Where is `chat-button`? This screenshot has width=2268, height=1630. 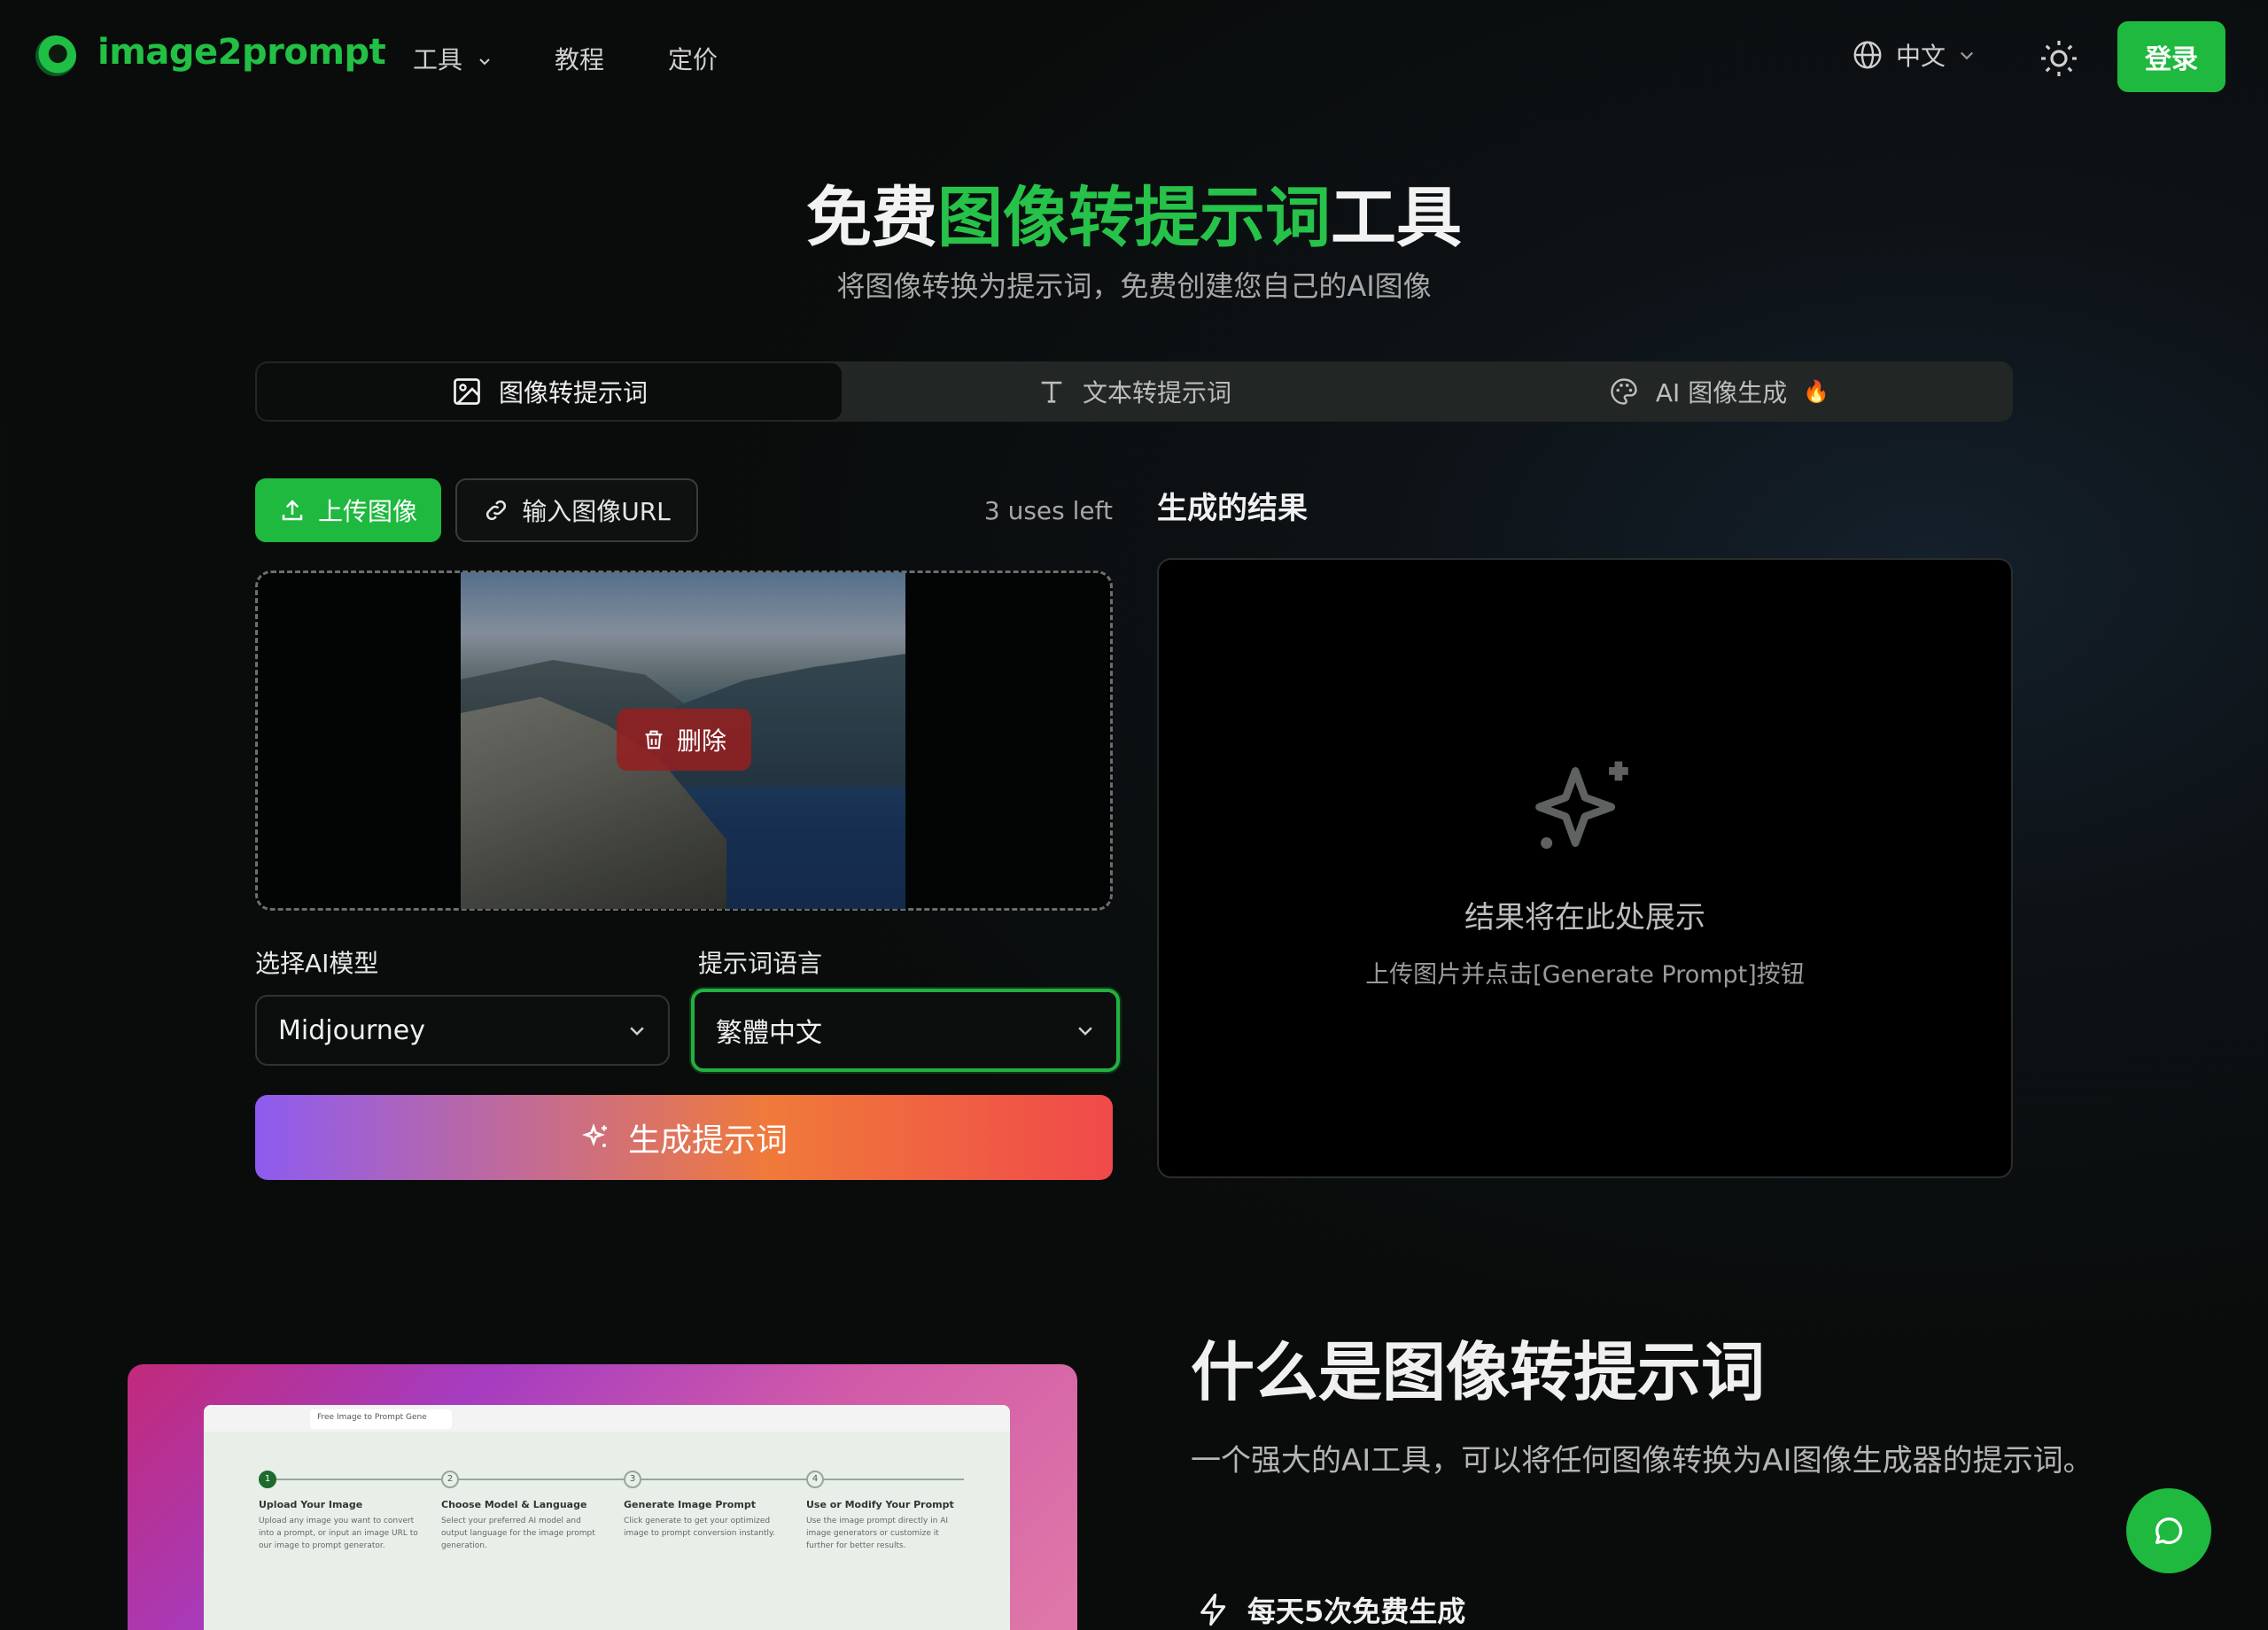 chat-button is located at coordinates (2168, 1530).